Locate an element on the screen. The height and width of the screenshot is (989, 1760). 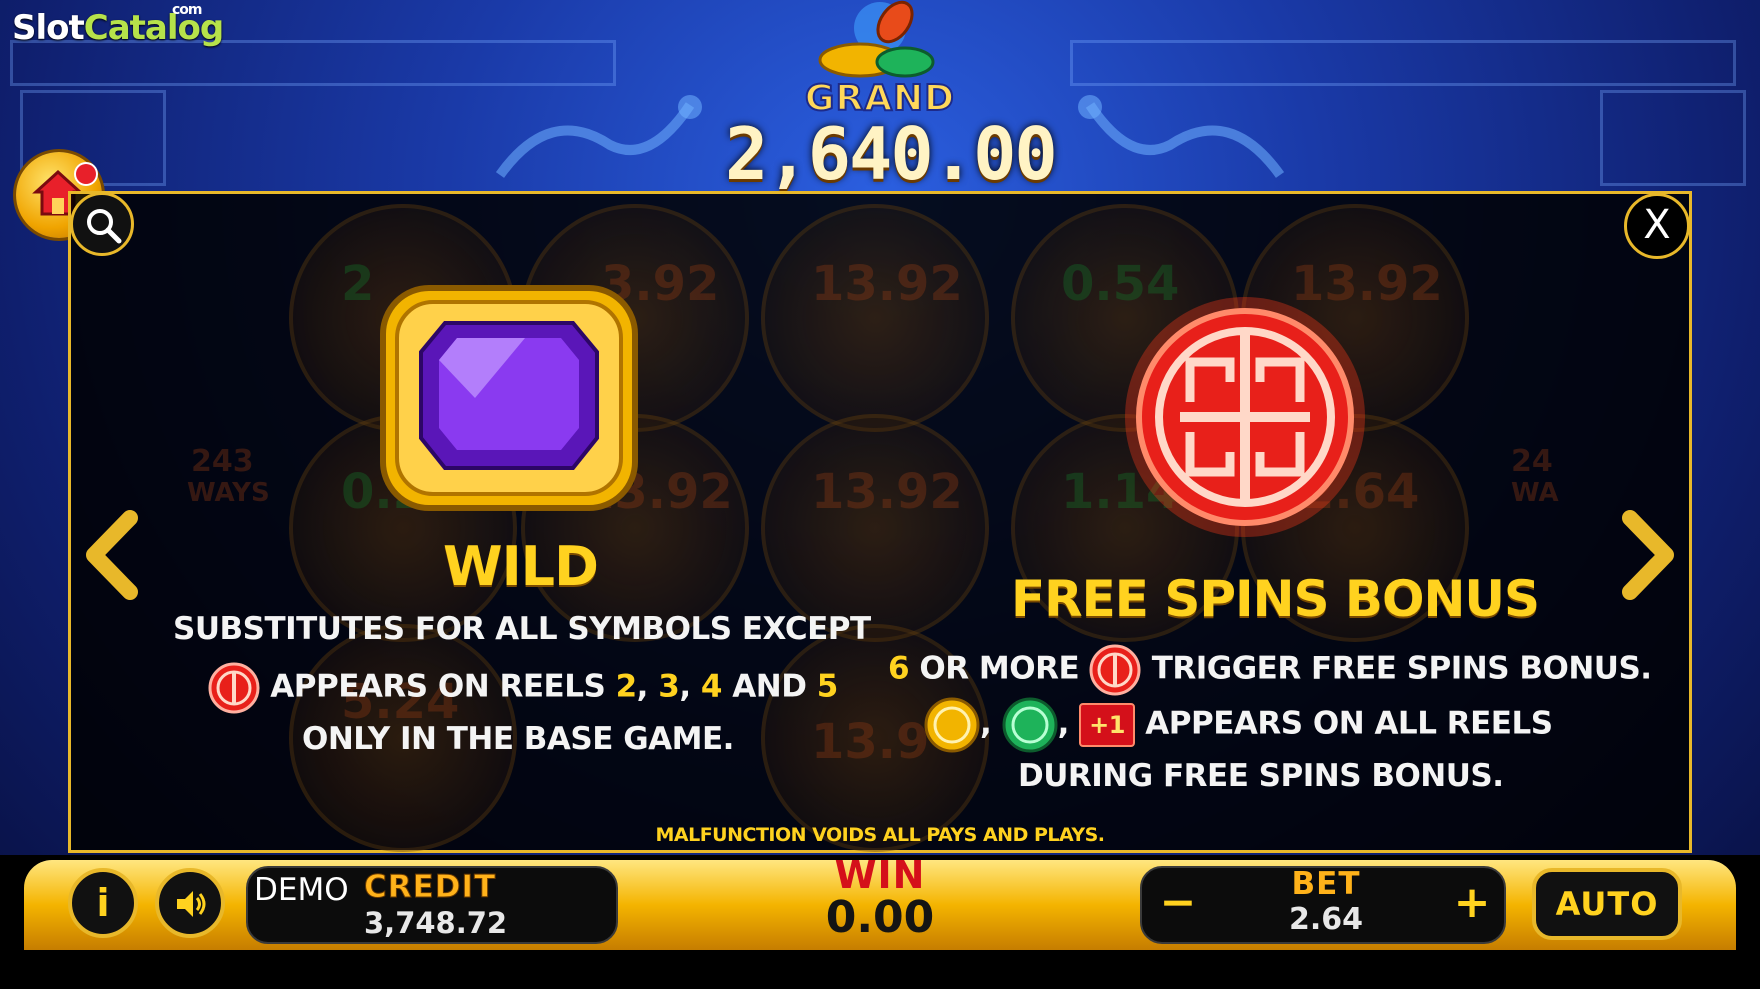
auto-spin-button: AUTO is located at coordinates (1607, 904).